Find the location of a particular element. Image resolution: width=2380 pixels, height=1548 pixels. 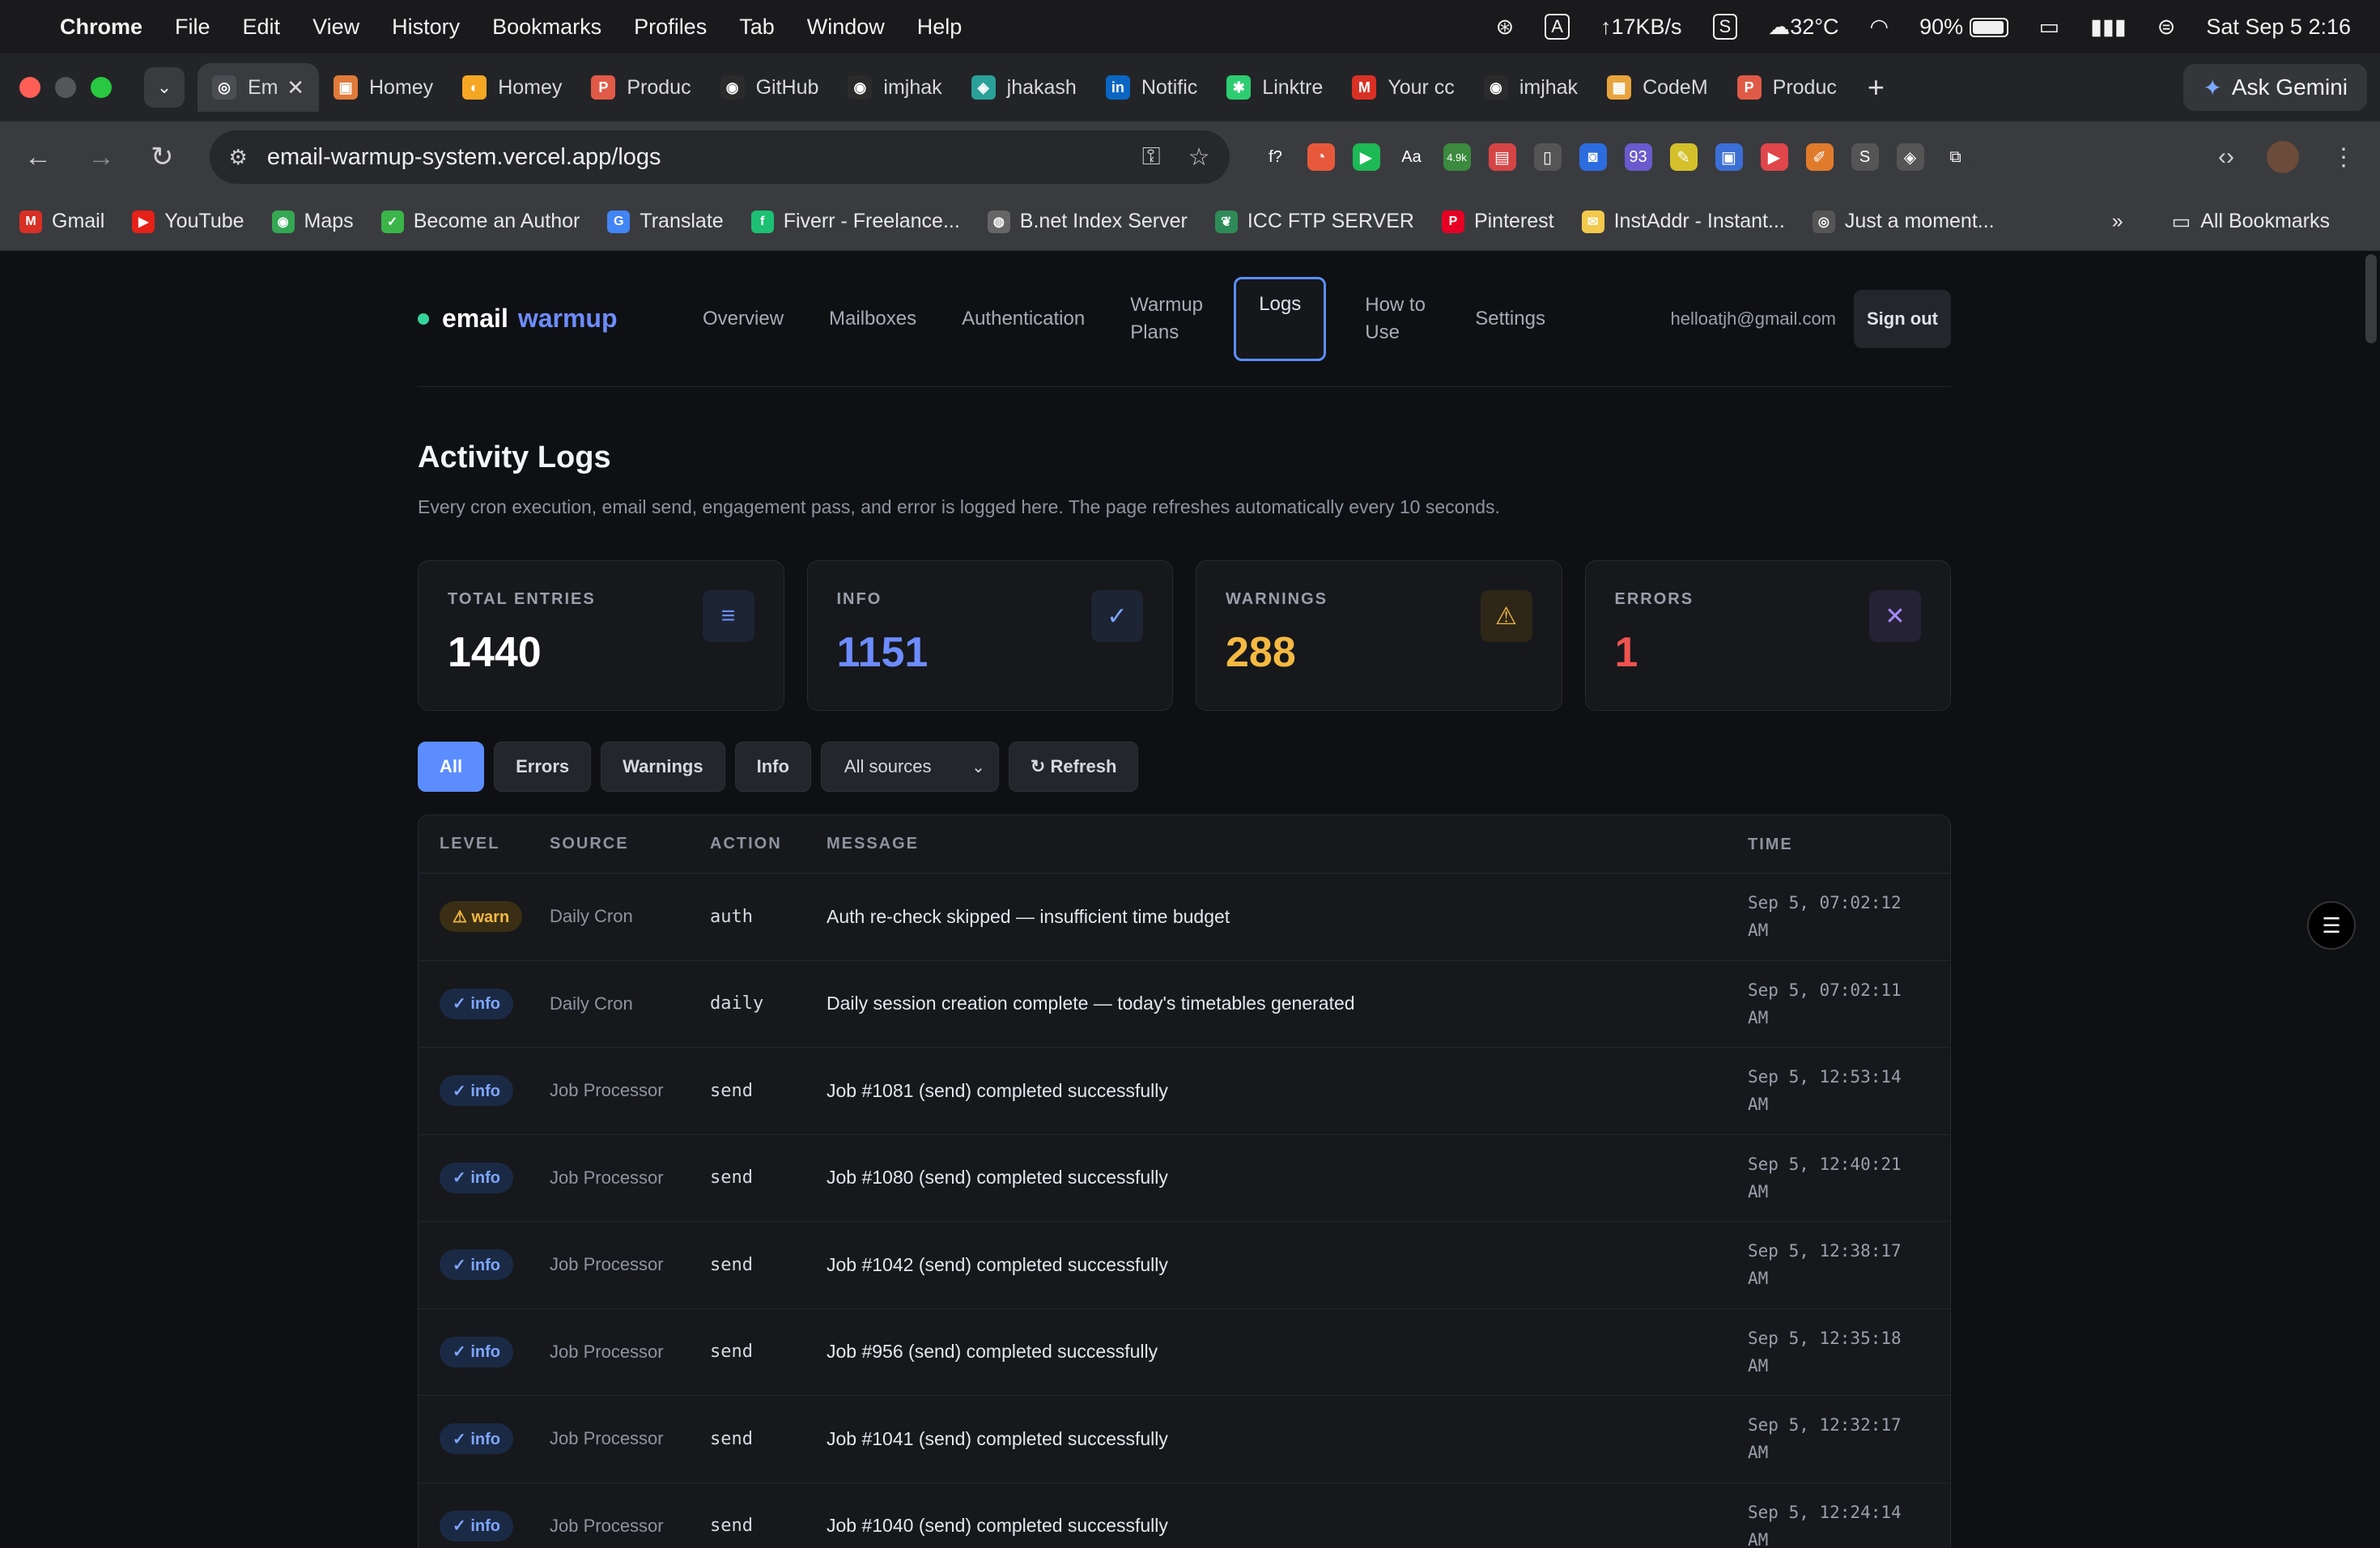

input-source-icon: A is located at coordinates (1557, 27).